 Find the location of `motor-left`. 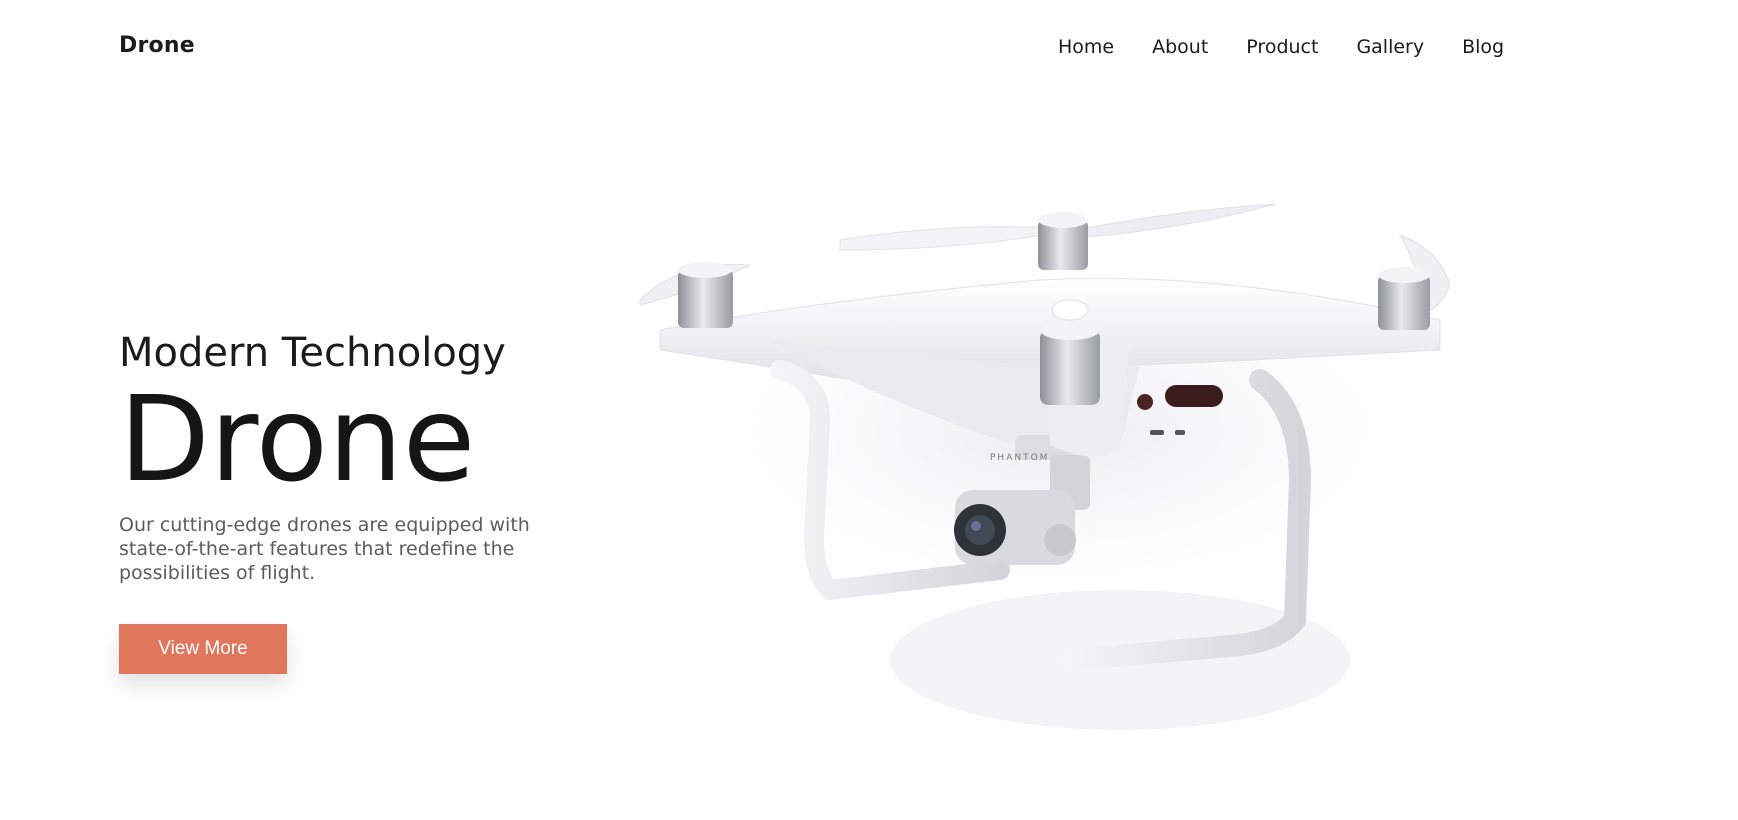

motor-left is located at coordinates (705, 295).